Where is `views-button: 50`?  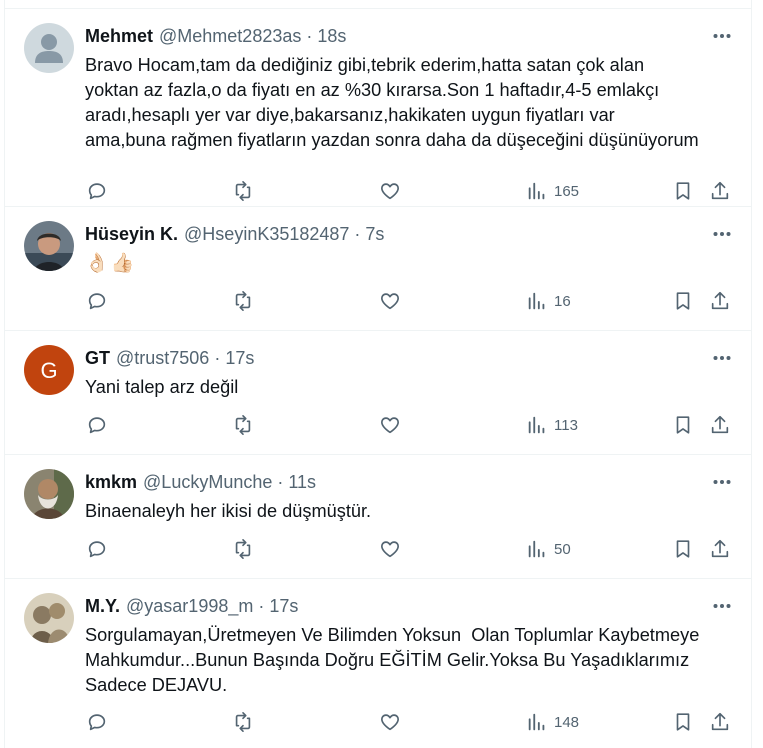
views-button: 50 is located at coordinates (548, 549).